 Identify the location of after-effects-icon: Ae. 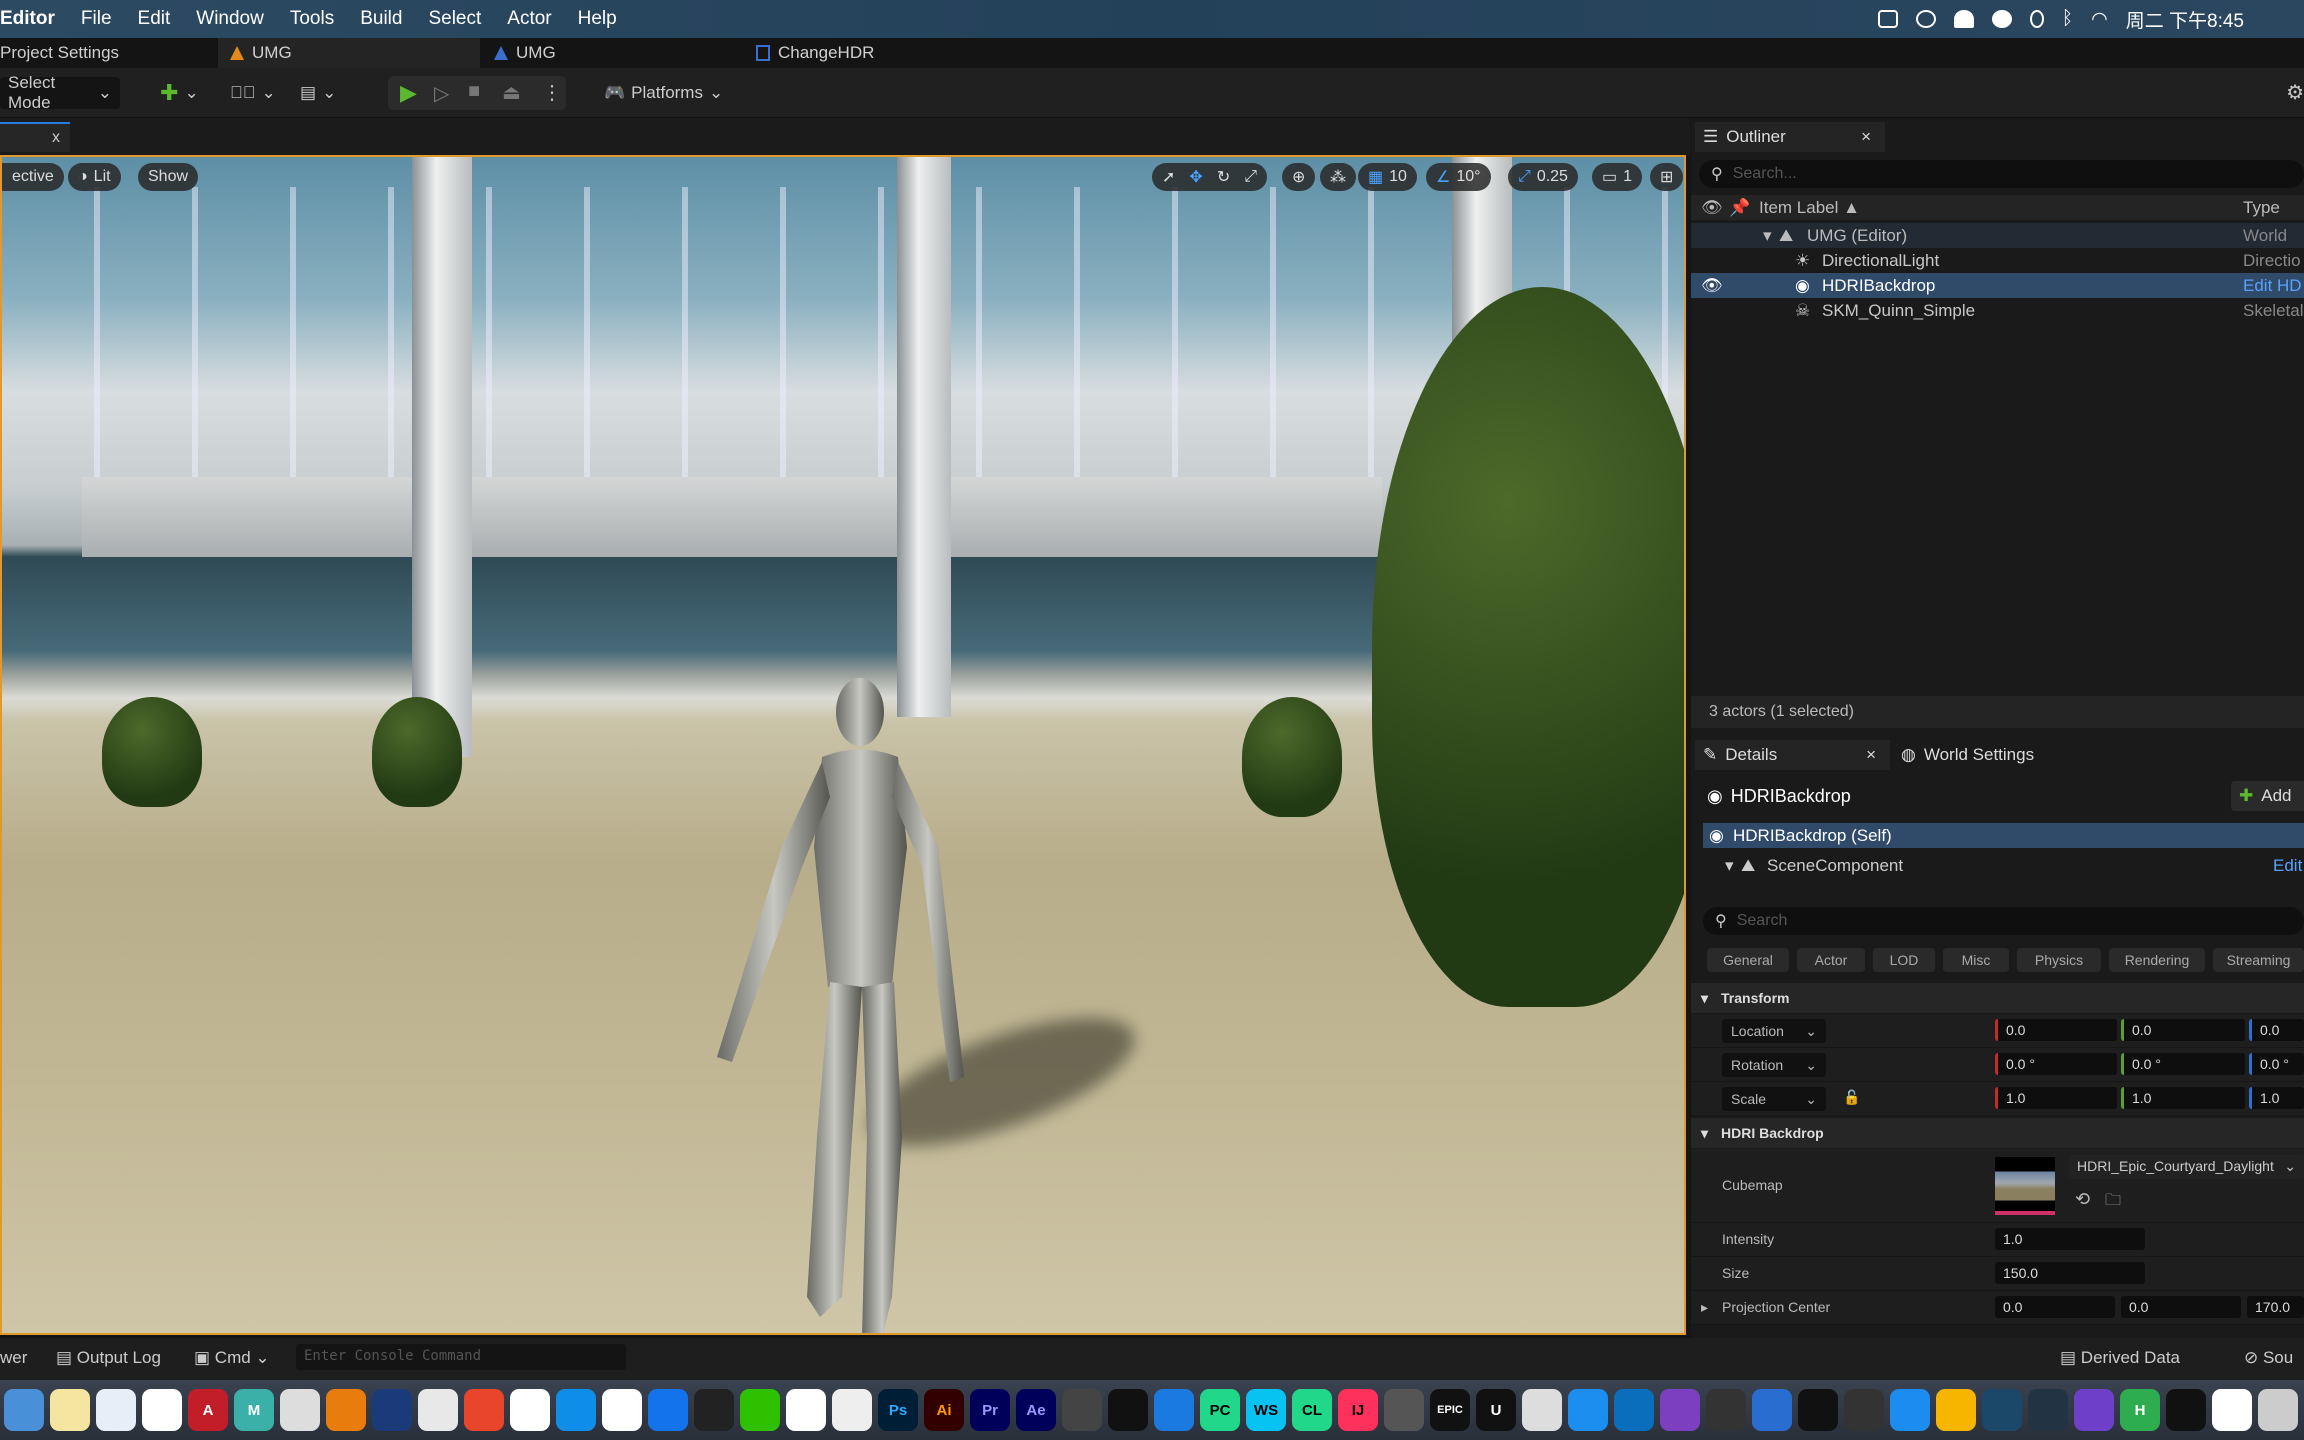
(1036, 1410).